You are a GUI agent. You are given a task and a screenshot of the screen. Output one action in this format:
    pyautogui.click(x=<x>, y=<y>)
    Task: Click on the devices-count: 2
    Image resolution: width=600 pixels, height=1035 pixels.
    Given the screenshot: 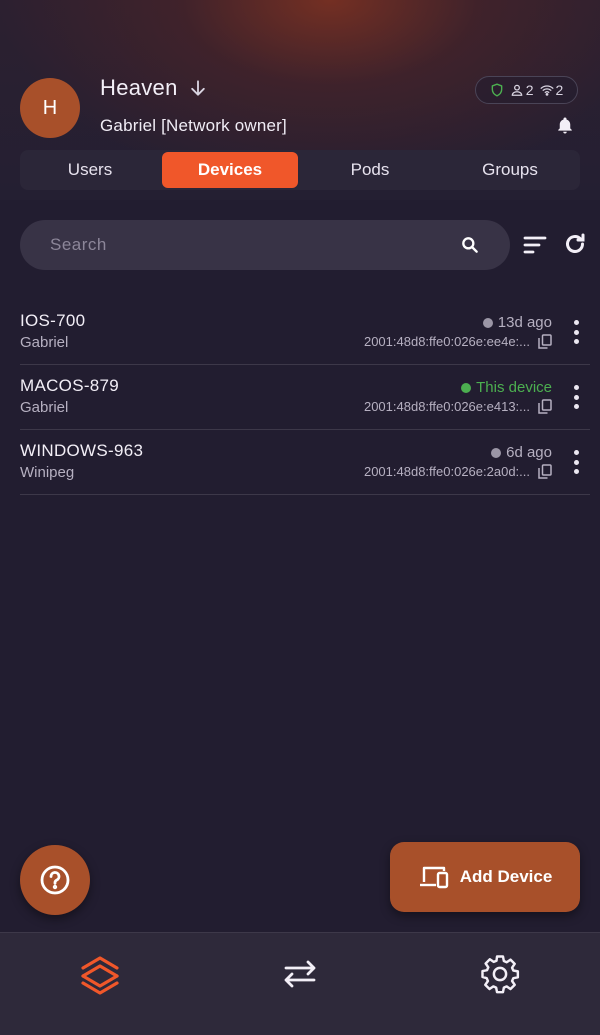 What is the action you would take?
    pyautogui.click(x=552, y=90)
    